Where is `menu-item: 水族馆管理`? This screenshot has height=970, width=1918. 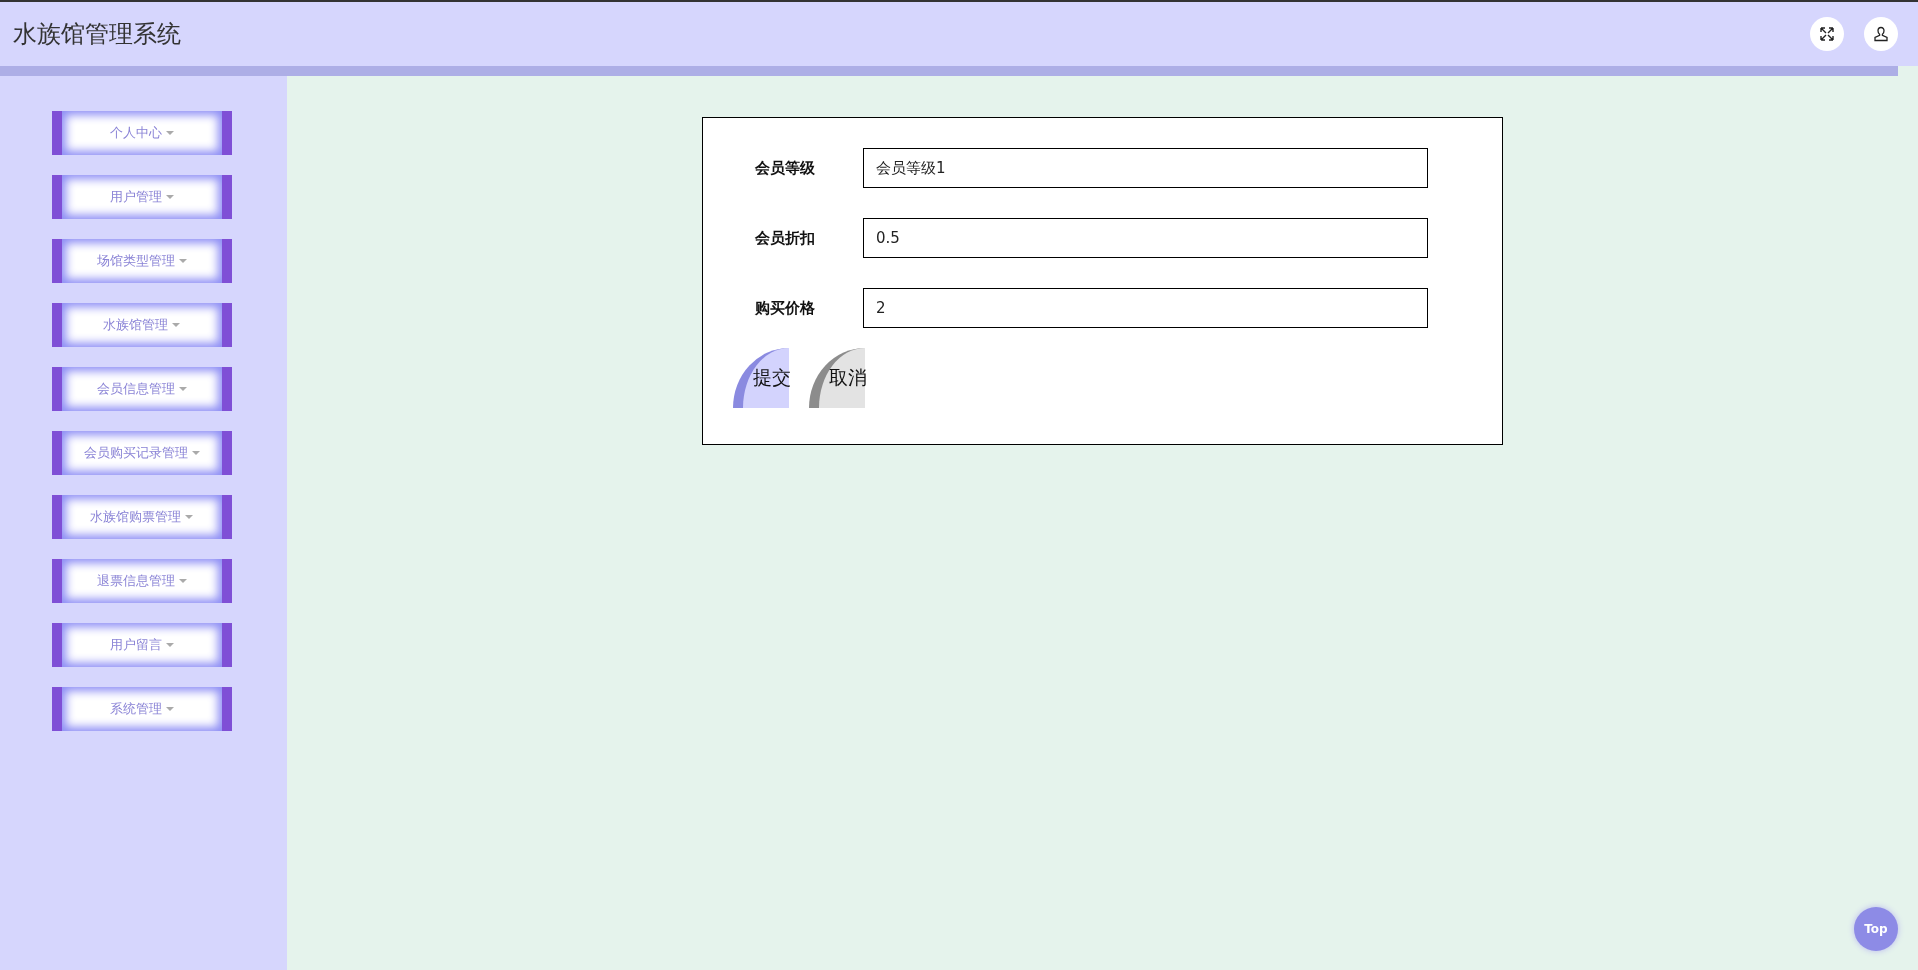 menu-item: 水族馆管理 is located at coordinates (141, 325).